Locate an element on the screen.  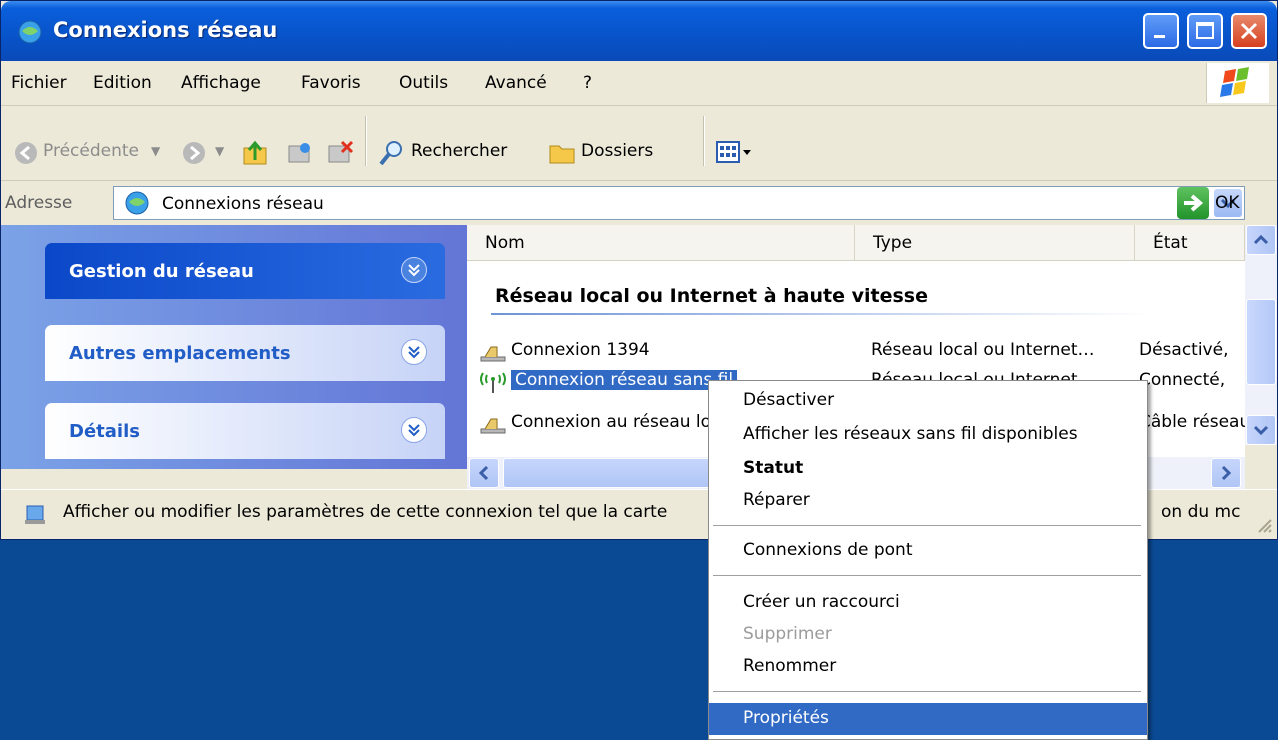
menu-item-bridge-connections: Connexions de pont is located at coordinates (928, 551).